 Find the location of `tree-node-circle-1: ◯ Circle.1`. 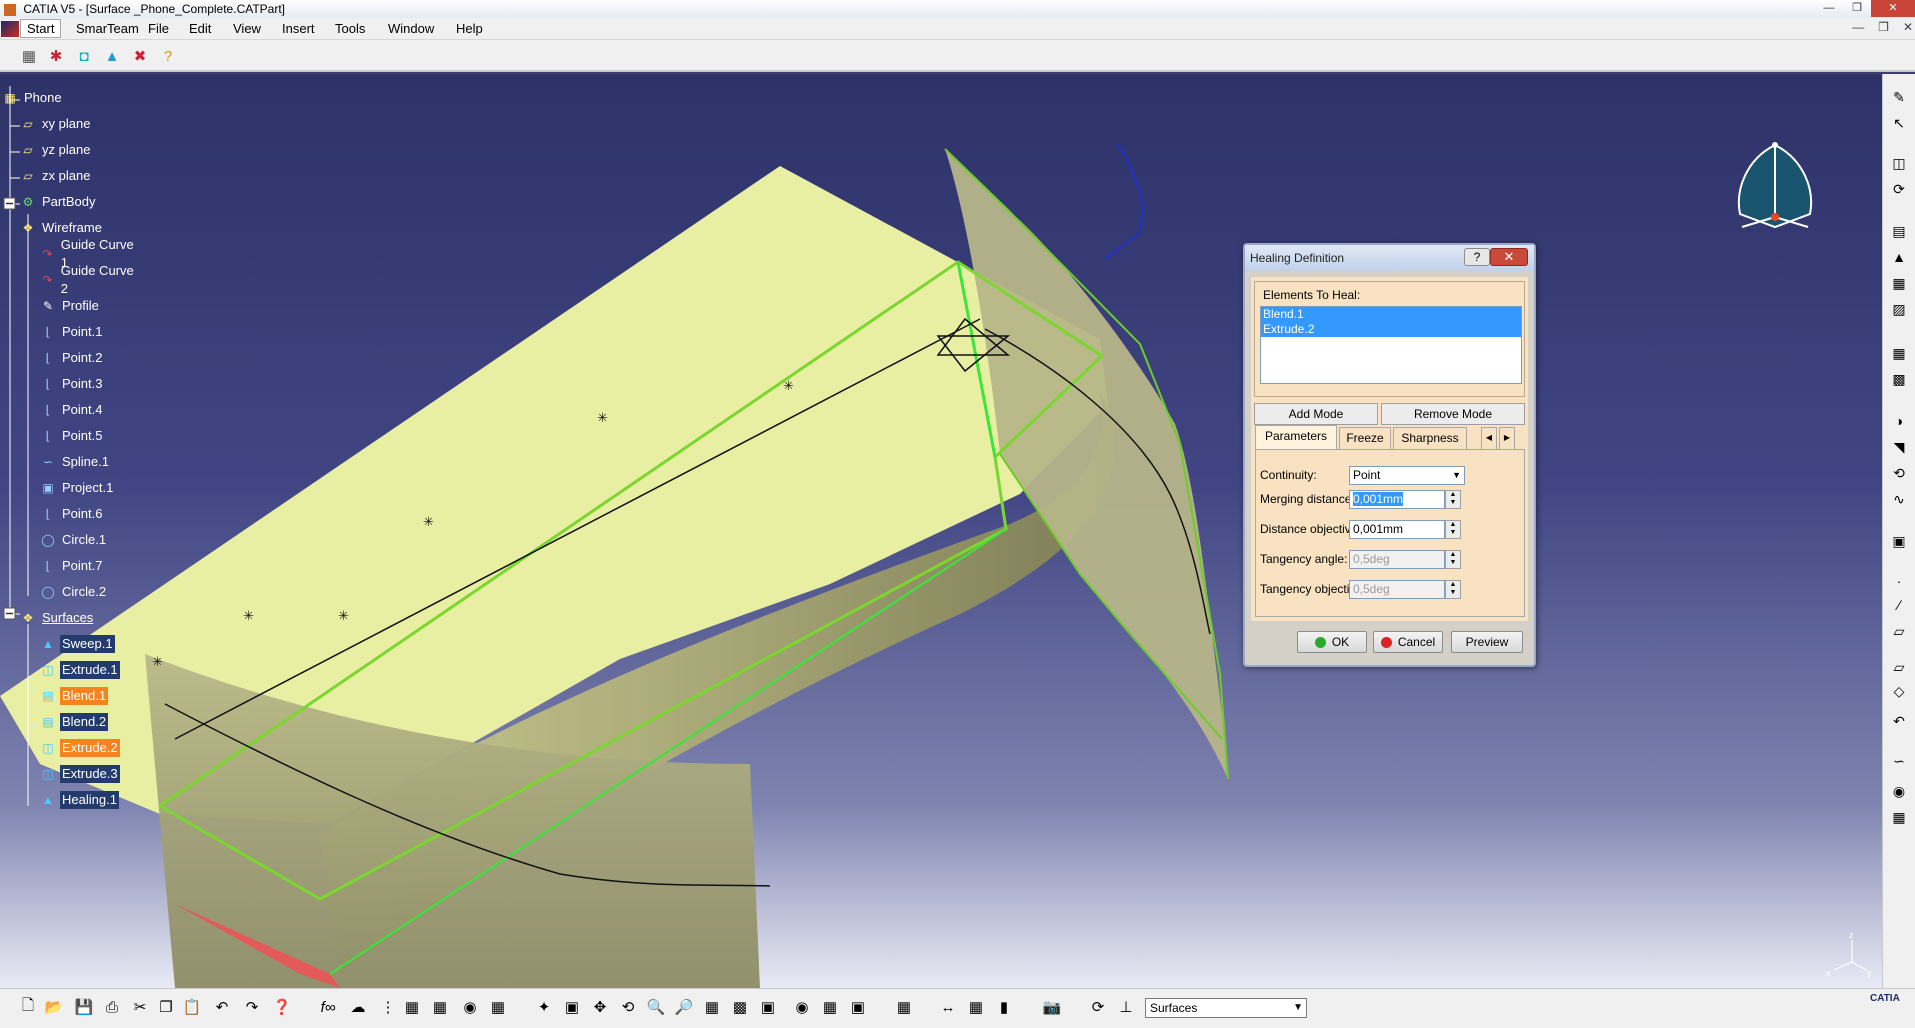

tree-node-circle-1: ◯ Circle.1 is located at coordinates (74, 540).